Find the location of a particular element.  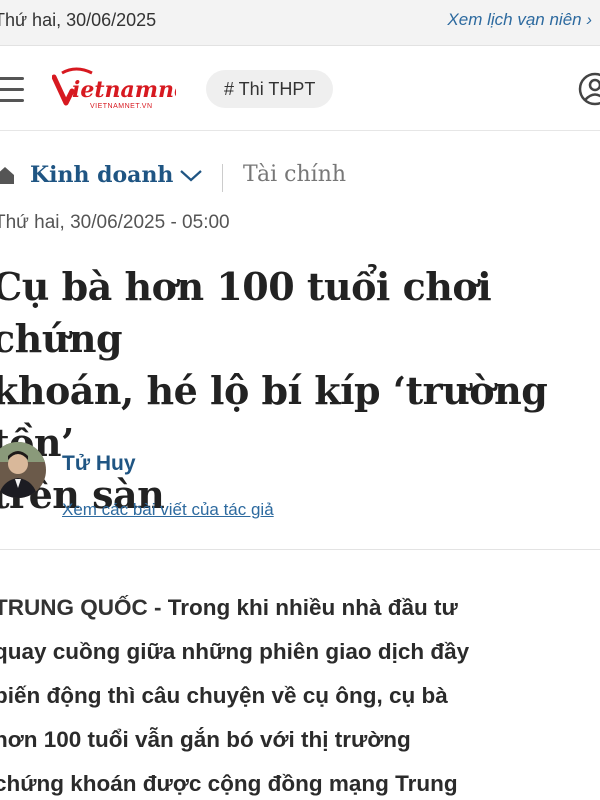

breadcrumb-subcategory: Tài chính is located at coordinates (294, 174).